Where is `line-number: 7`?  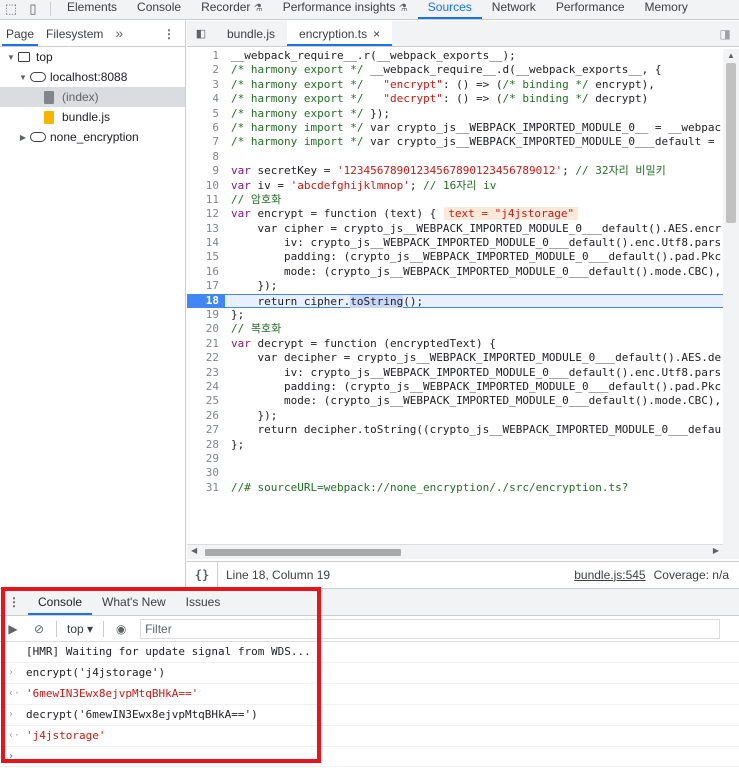 line-number: 7 is located at coordinates (206, 142).